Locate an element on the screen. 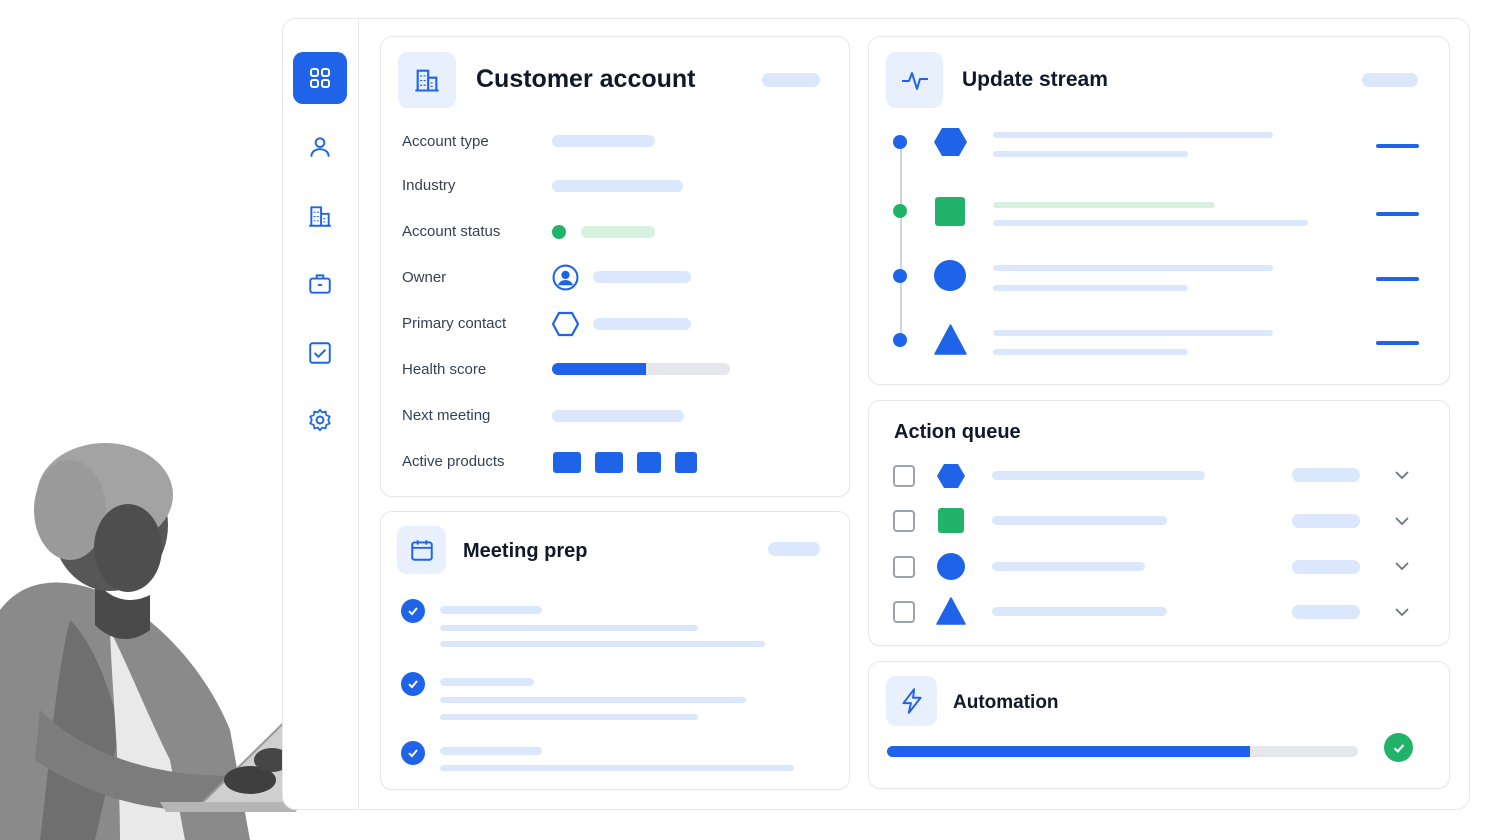  activity-icon is located at coordinates (914, 81).